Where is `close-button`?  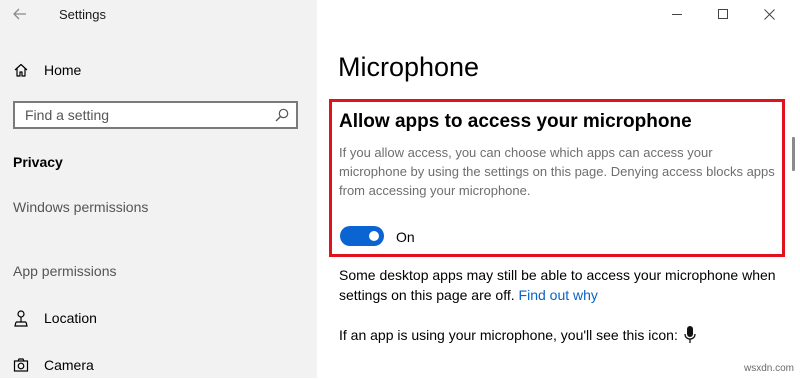
close-button is located at coordinates (769, 14).